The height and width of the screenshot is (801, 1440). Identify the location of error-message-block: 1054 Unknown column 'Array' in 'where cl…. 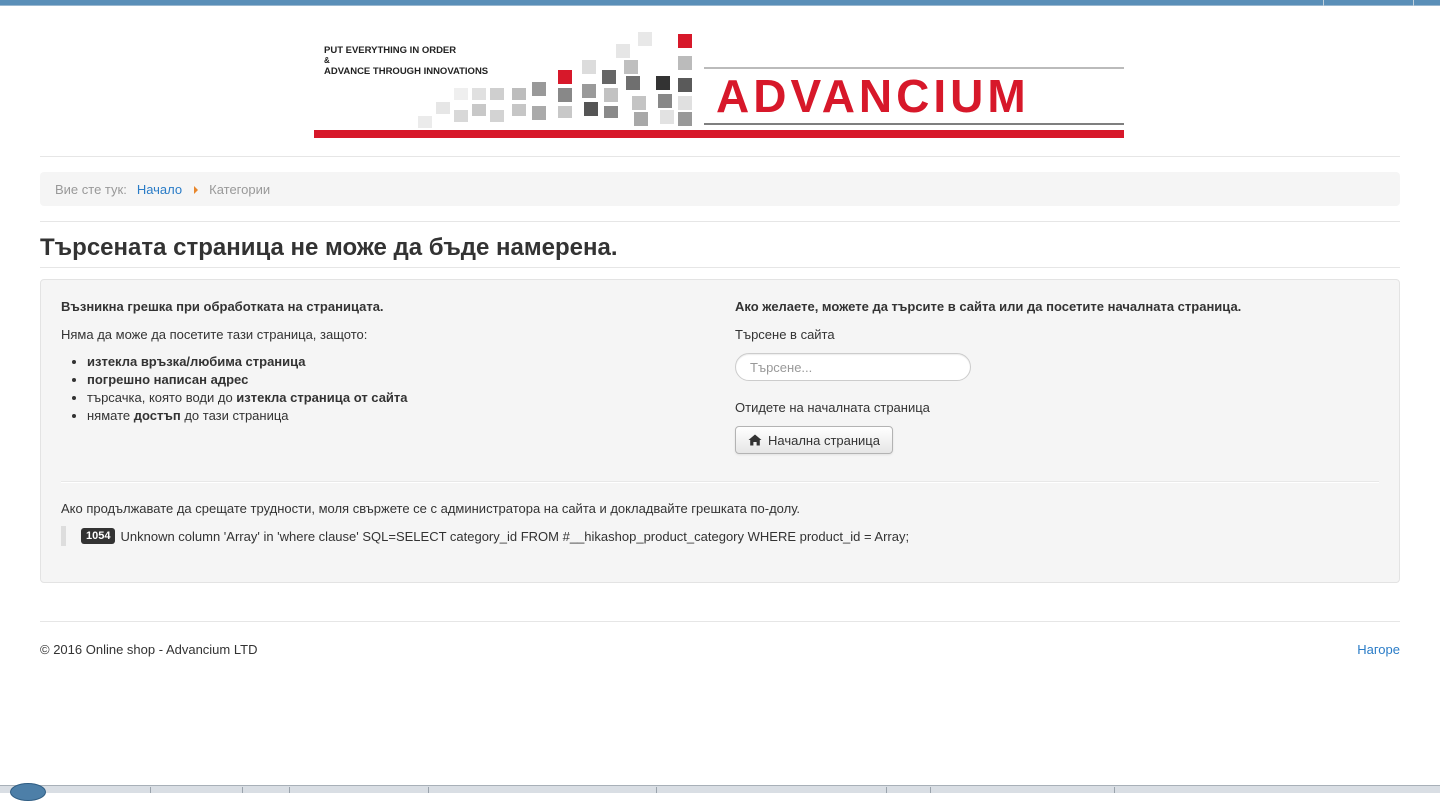
(485, 536).